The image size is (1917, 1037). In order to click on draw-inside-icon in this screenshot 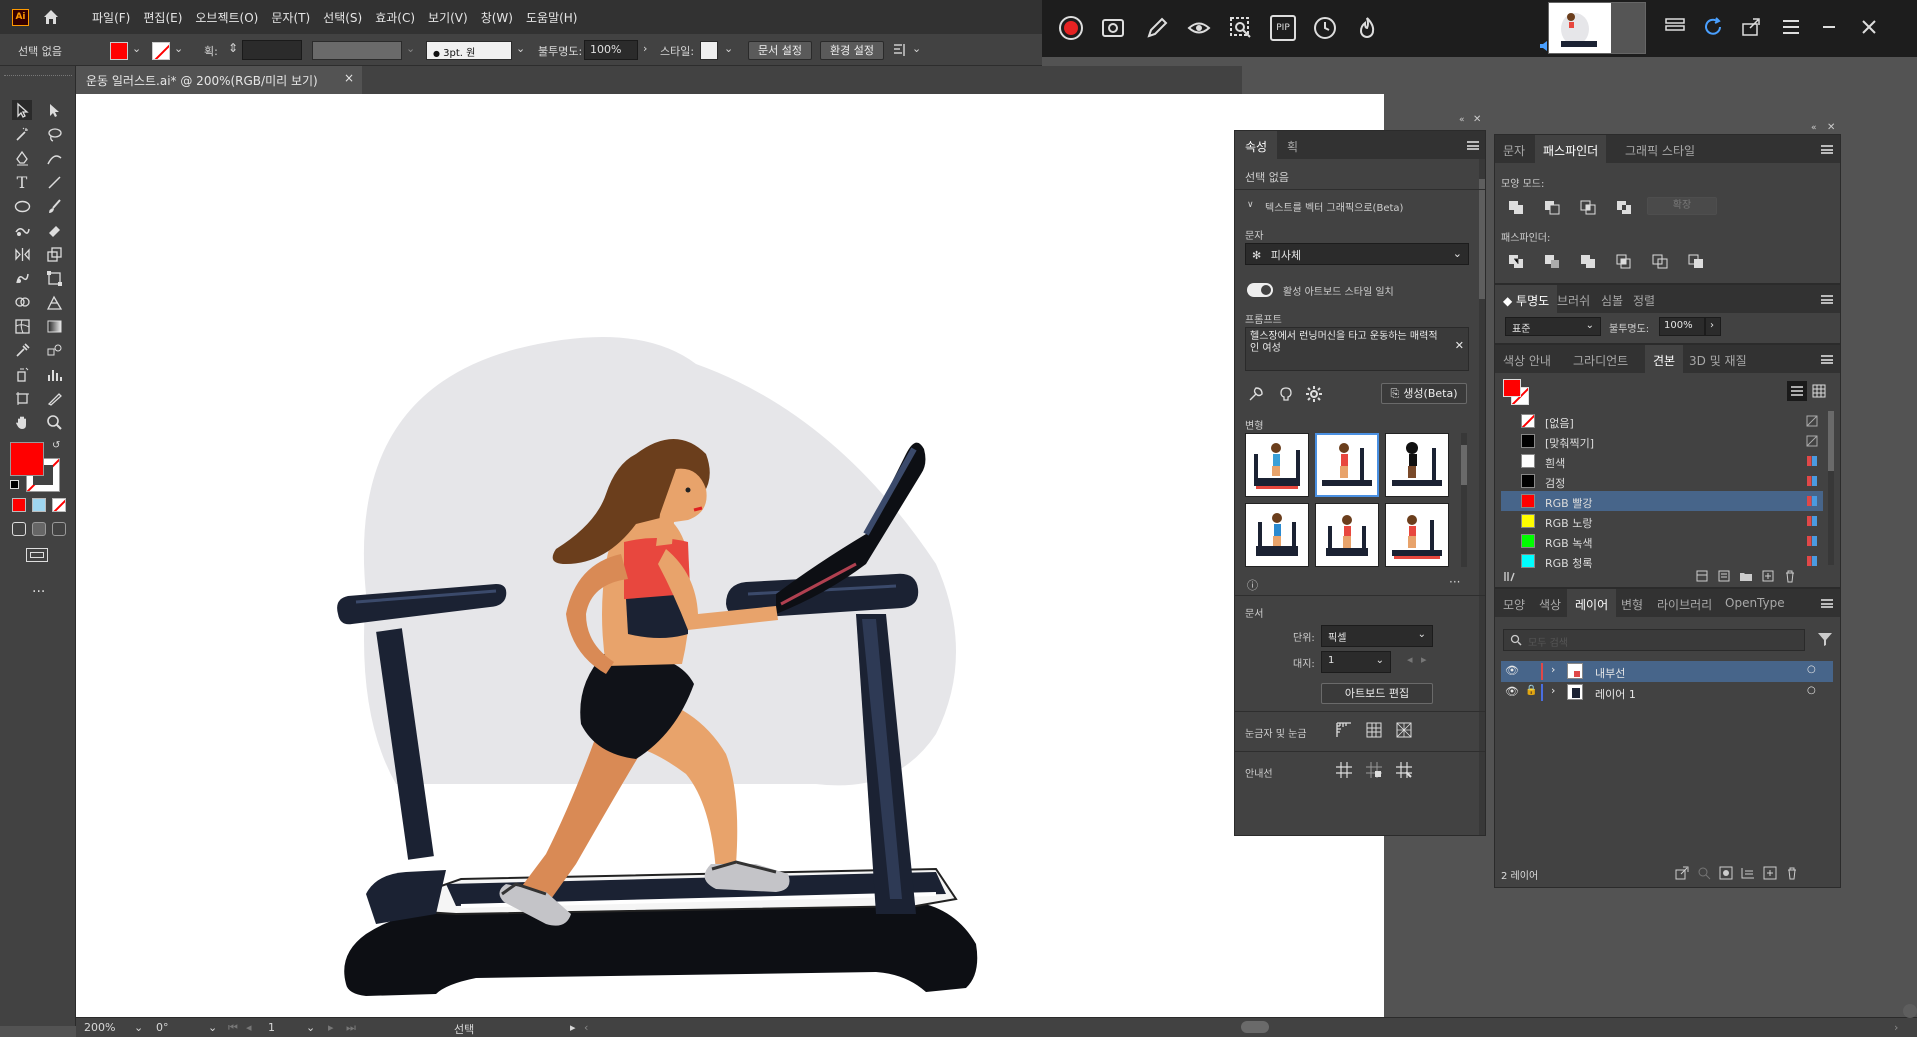, I will do `click(59, 529)`.